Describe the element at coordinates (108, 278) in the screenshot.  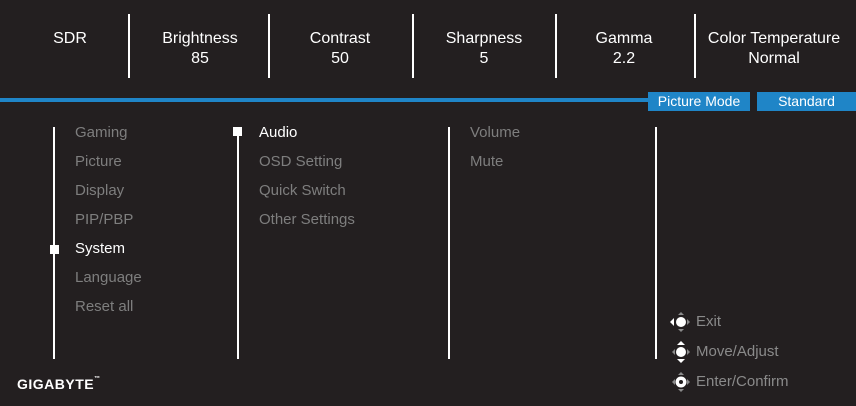
I see `menu-item-language: Language` at that location.